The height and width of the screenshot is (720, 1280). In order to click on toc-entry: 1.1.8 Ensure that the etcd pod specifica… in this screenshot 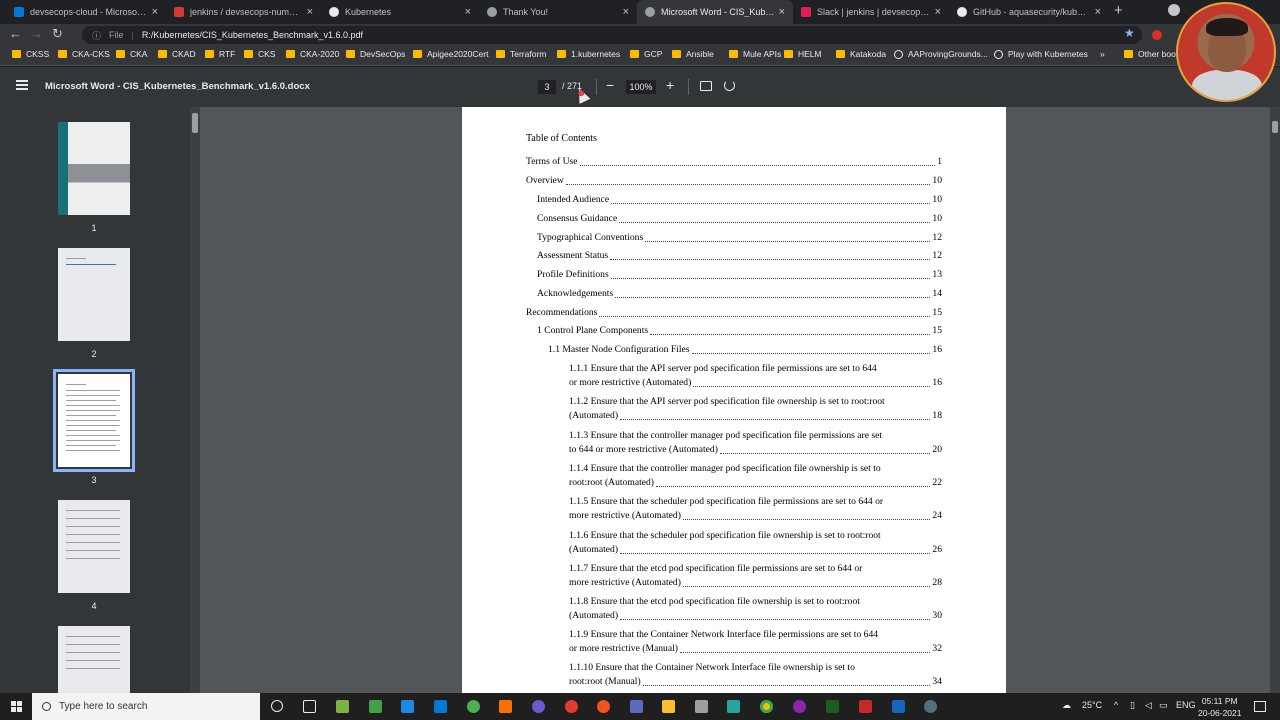, I will do `click(755, 609)`.